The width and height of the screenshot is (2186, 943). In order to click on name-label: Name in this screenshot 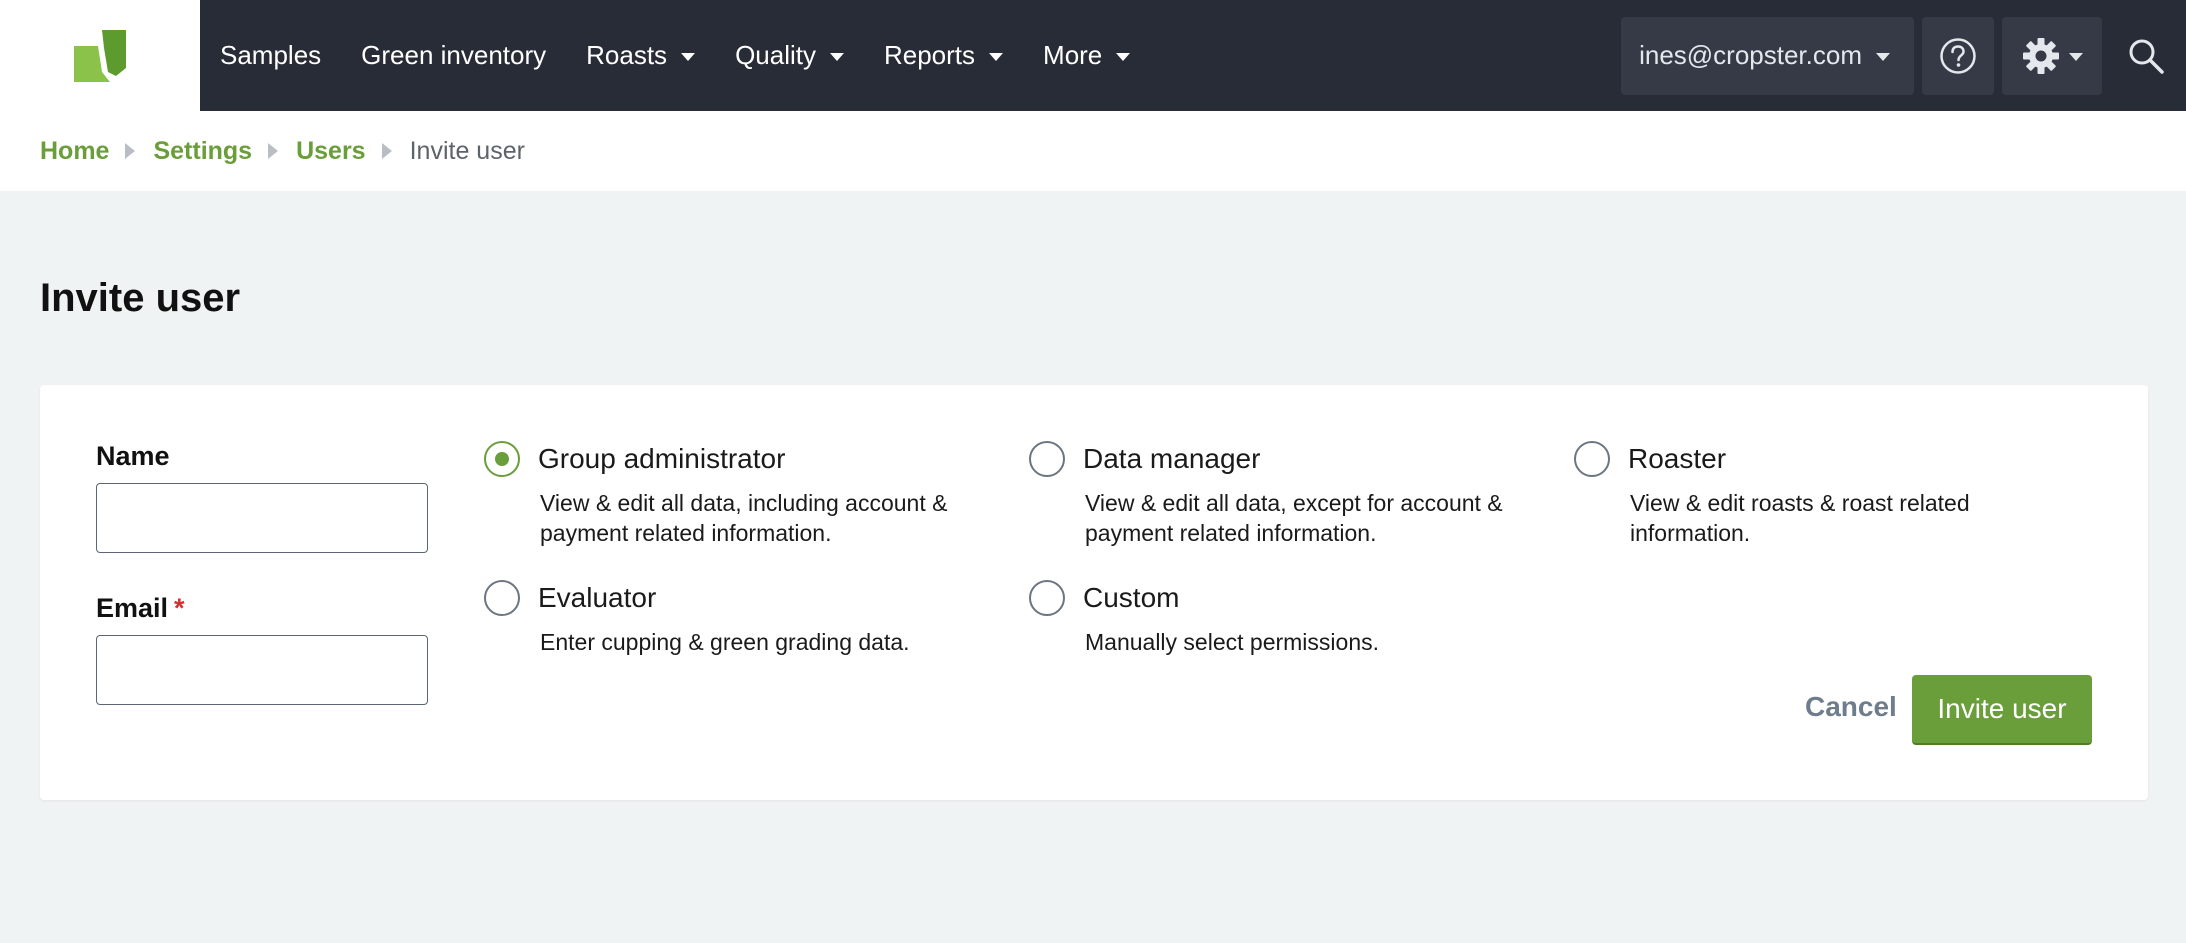, I will do `click(133, 456)`.